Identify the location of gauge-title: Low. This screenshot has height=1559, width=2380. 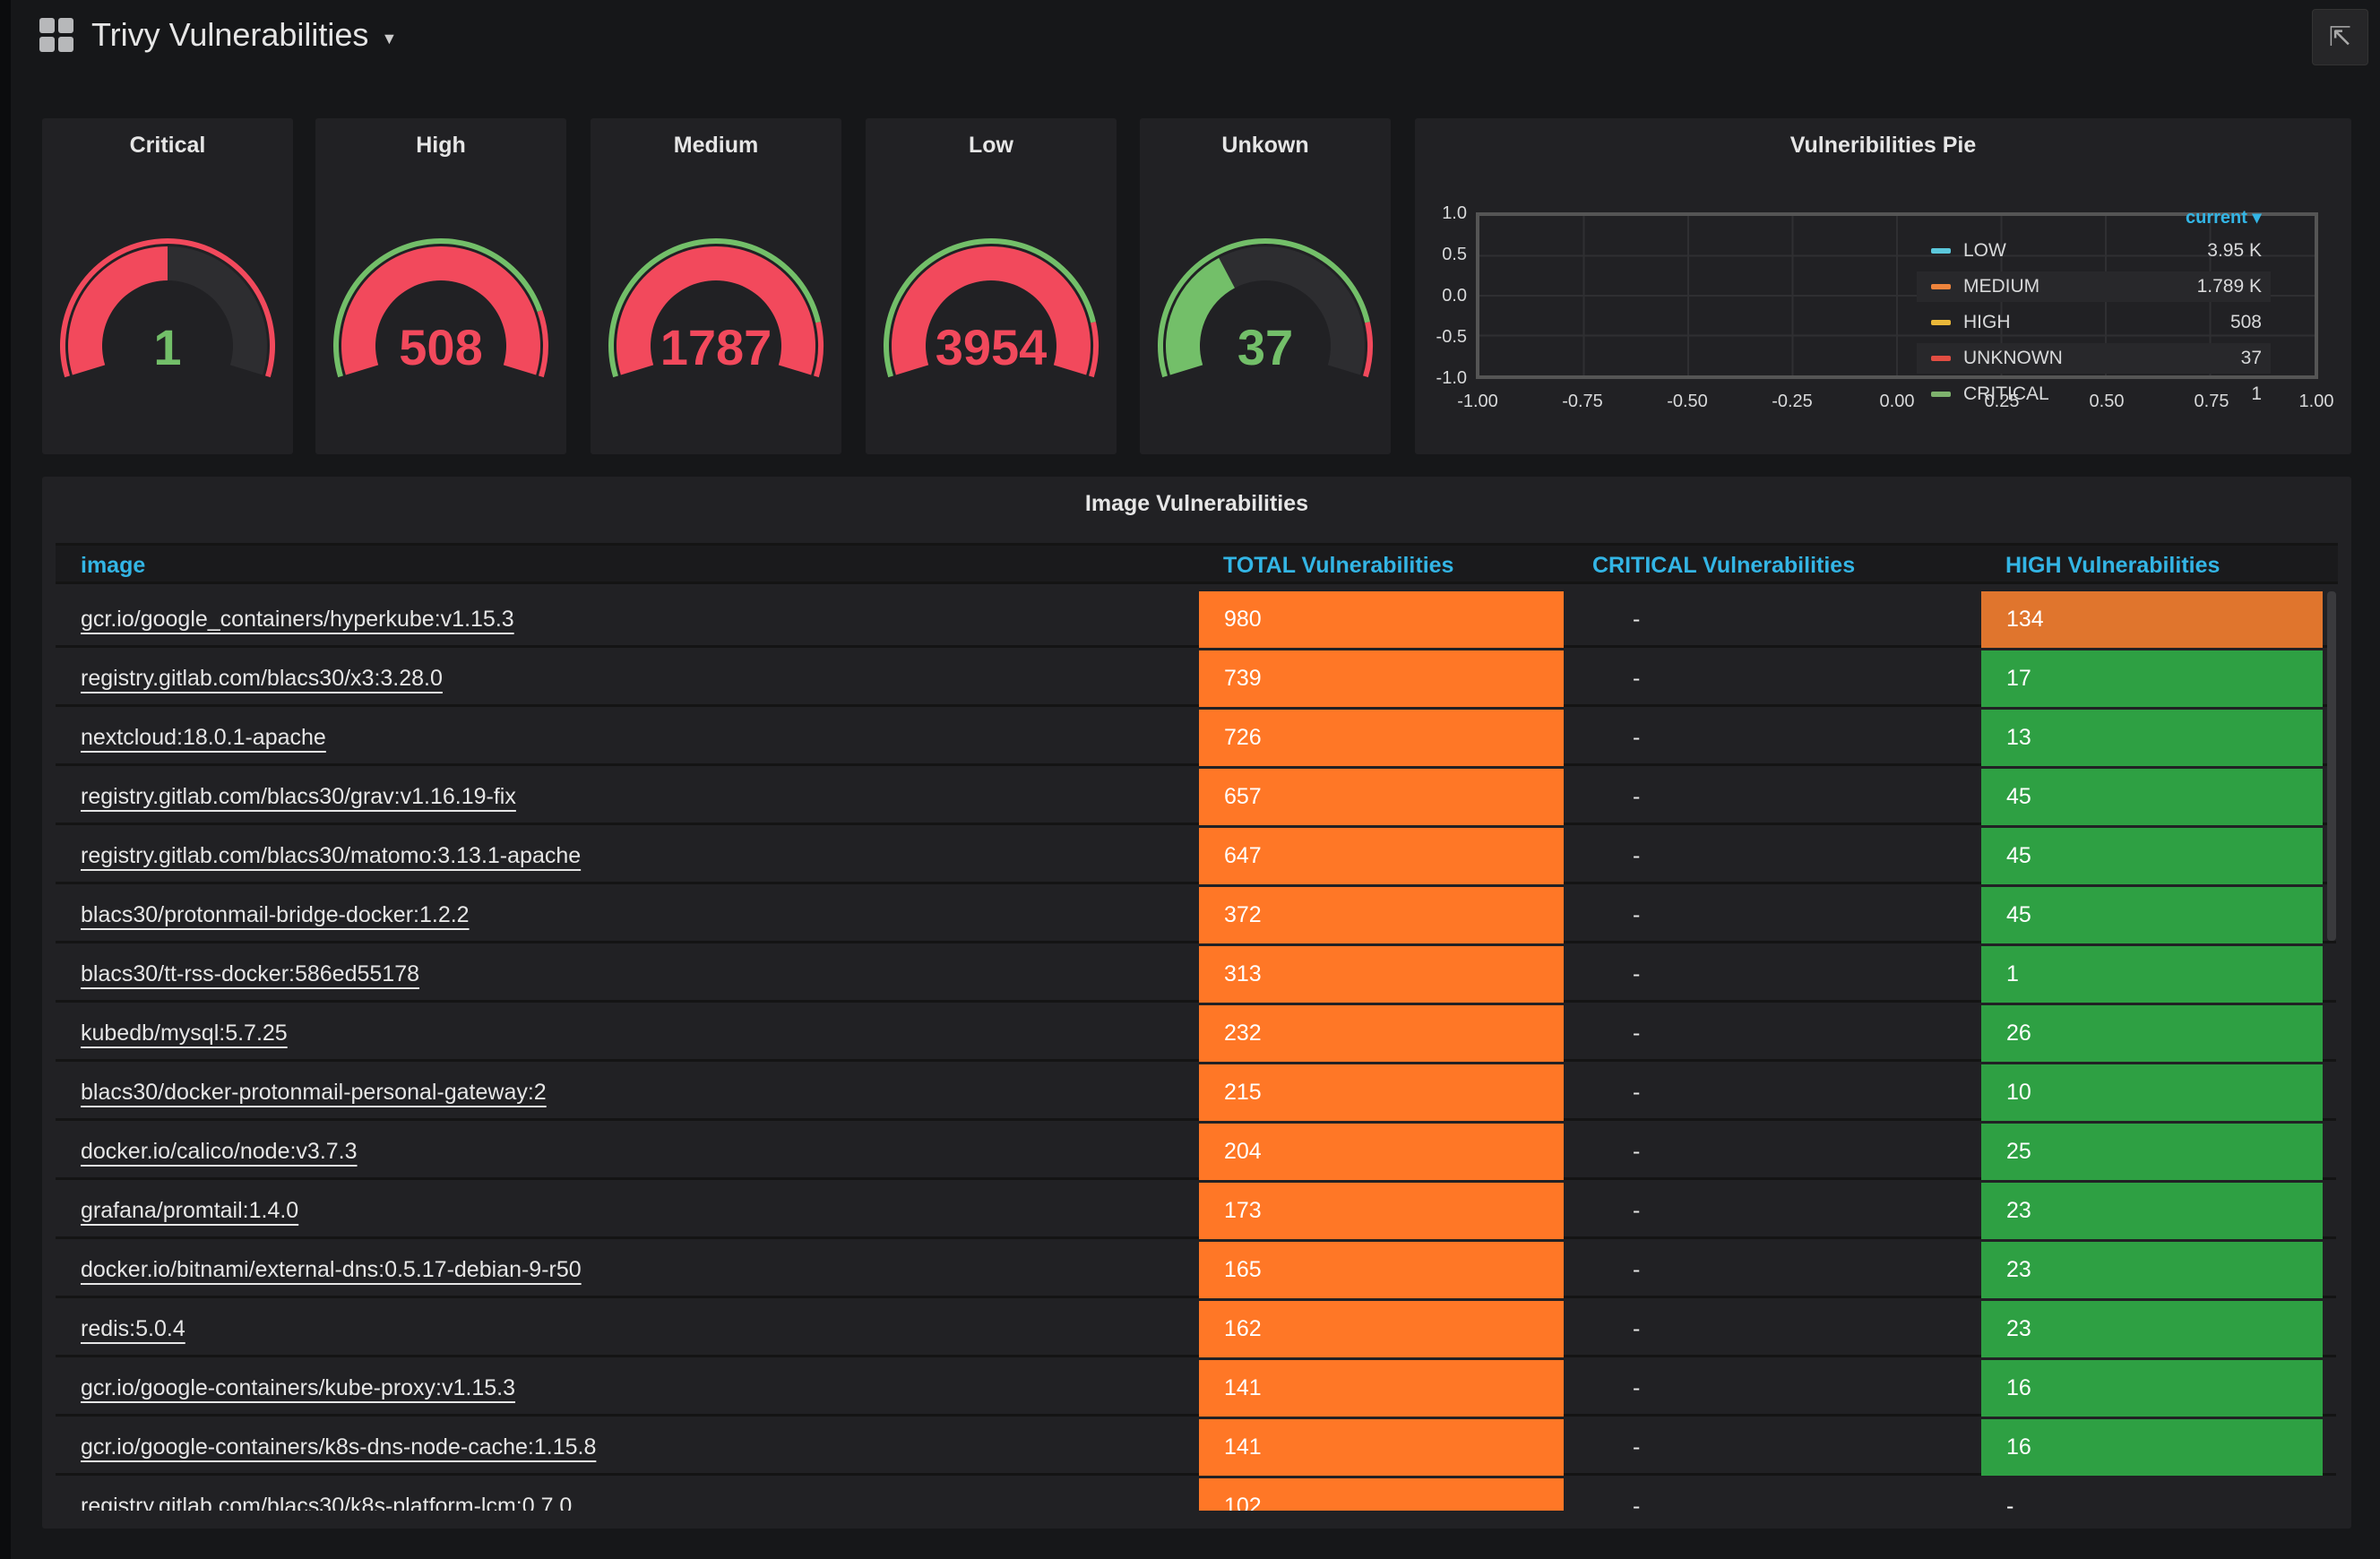
(991, 145).